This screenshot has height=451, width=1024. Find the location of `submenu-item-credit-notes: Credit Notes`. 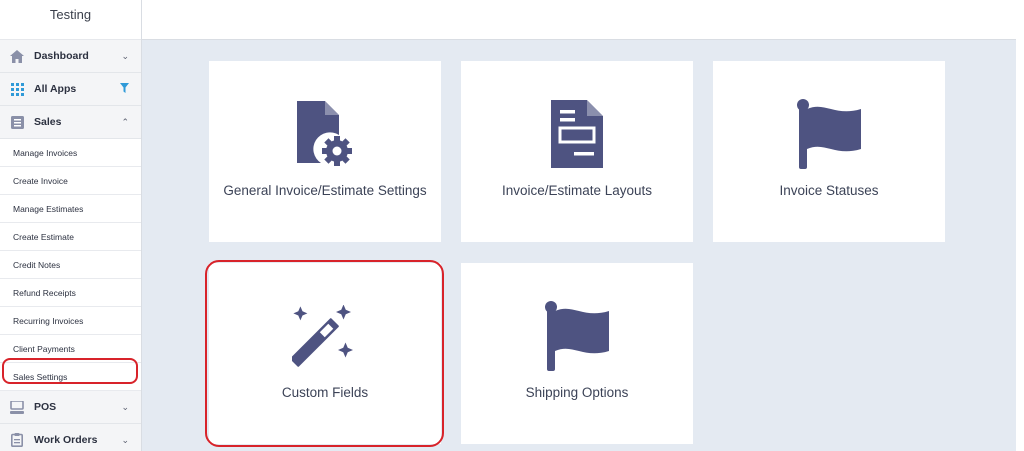

submenu-item-credit-notes: Credit Notes is located at coordinates (70, 265).